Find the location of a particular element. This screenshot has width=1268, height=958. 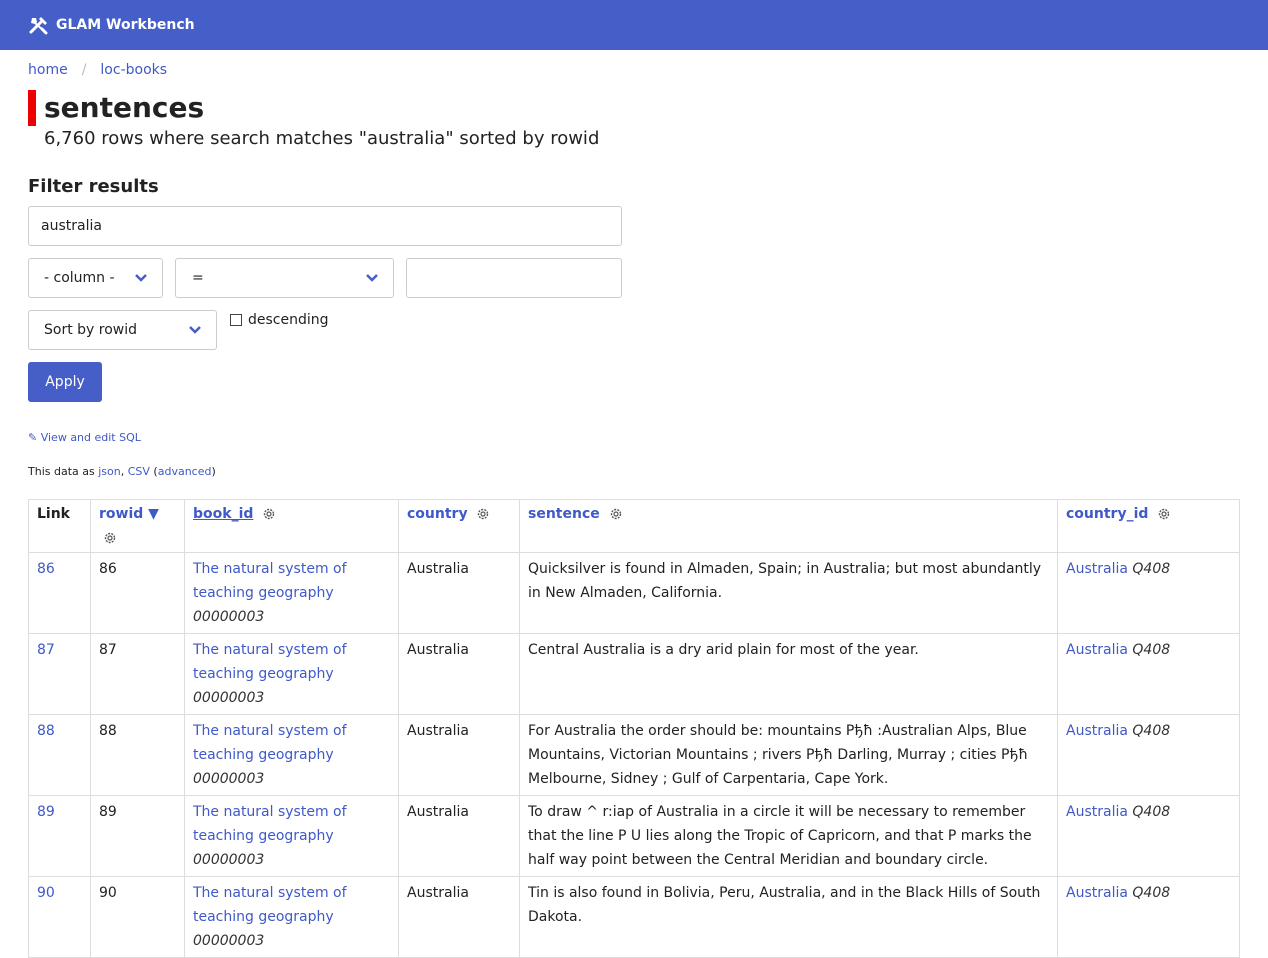

view-edit-sql-link: ✎ View and edit SQL is located at coordinates (84, 437).